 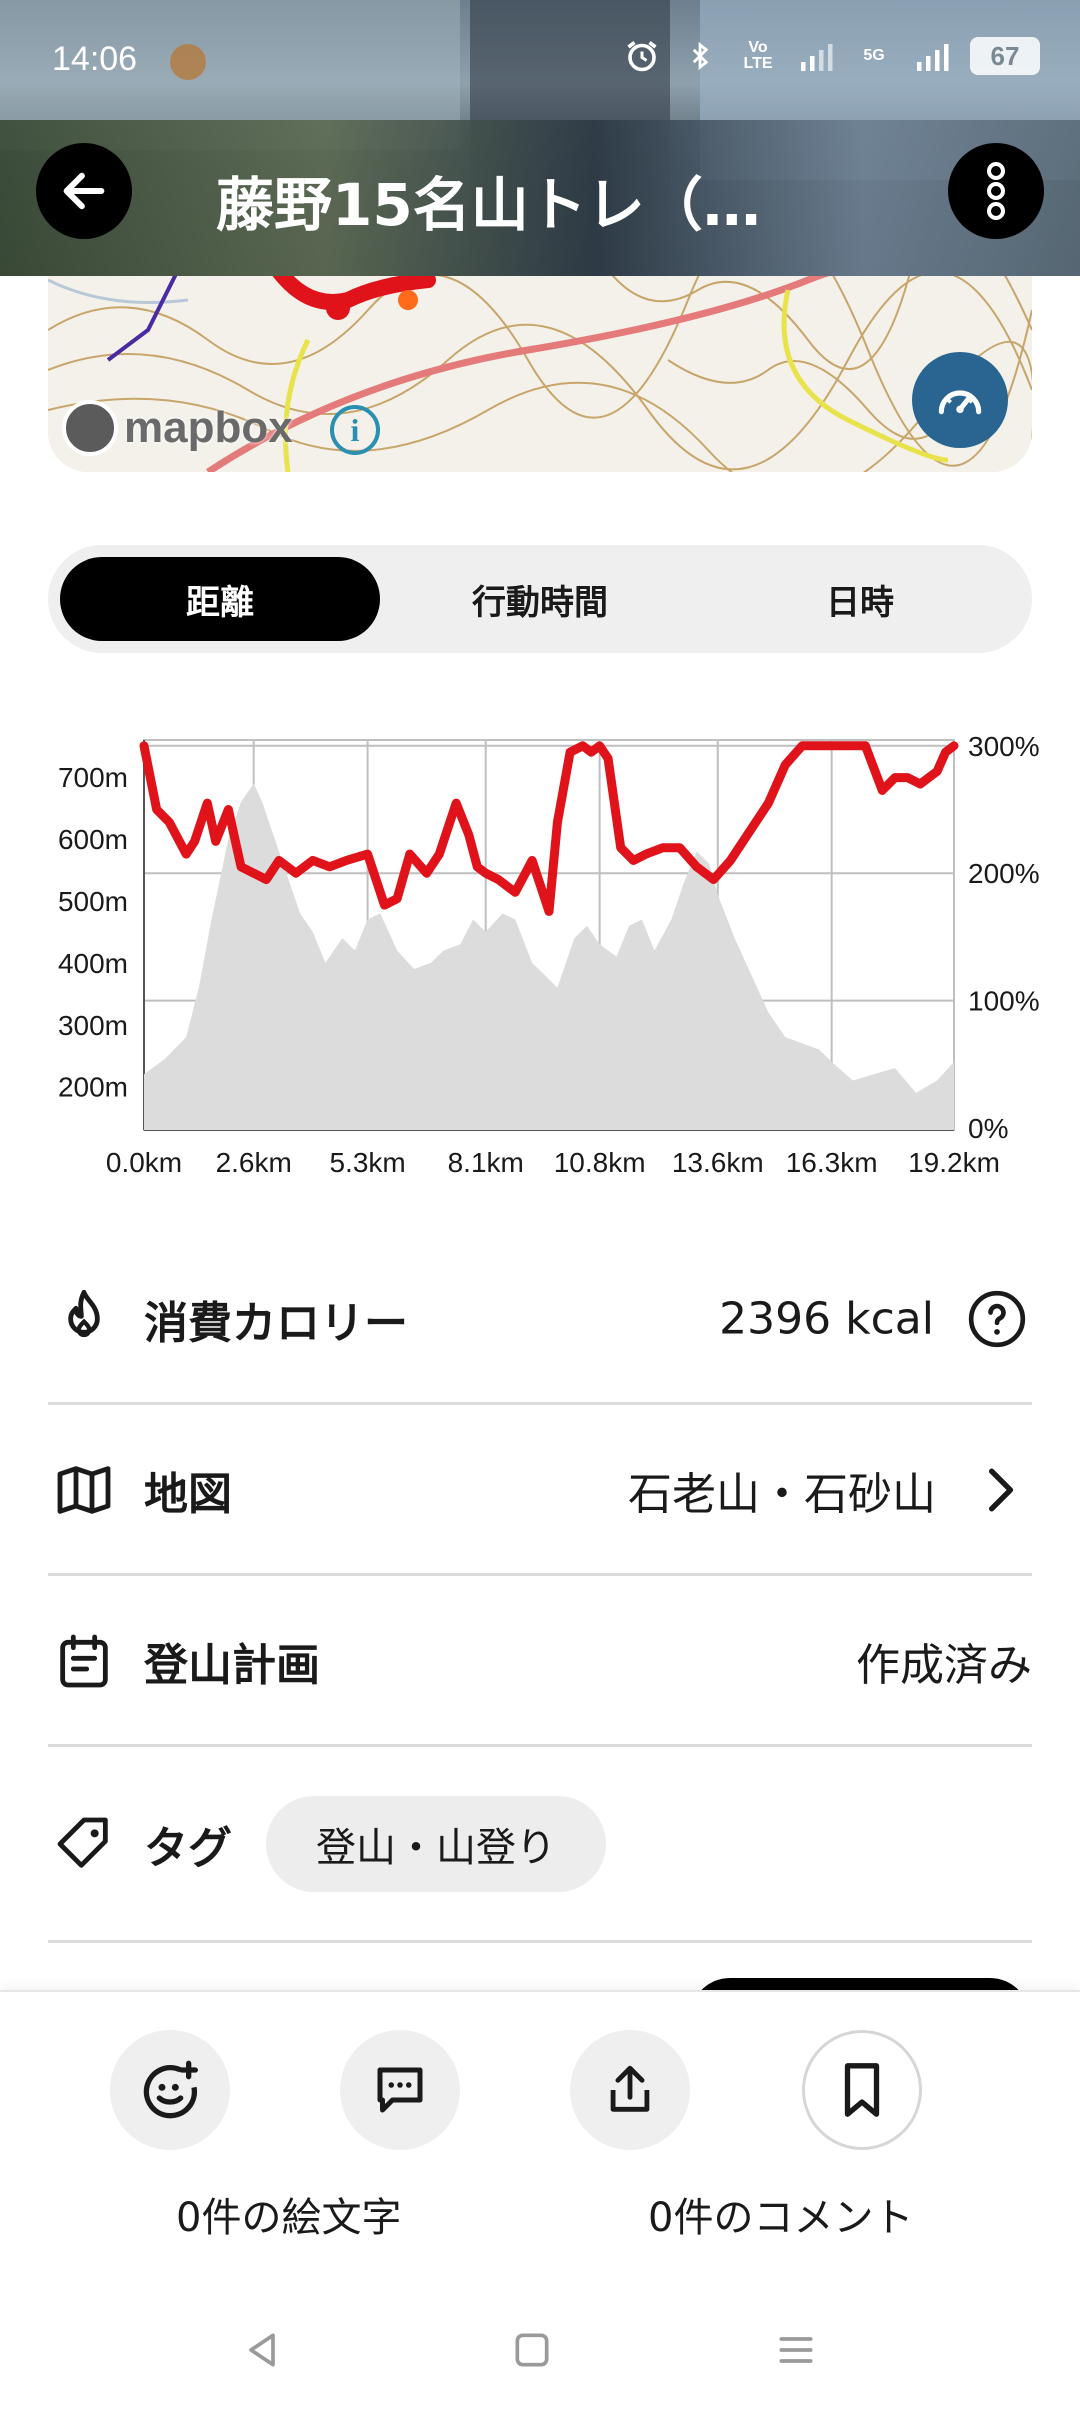 I want to click on x-tick-label: 5.3km, so click(x=367, y=1162).